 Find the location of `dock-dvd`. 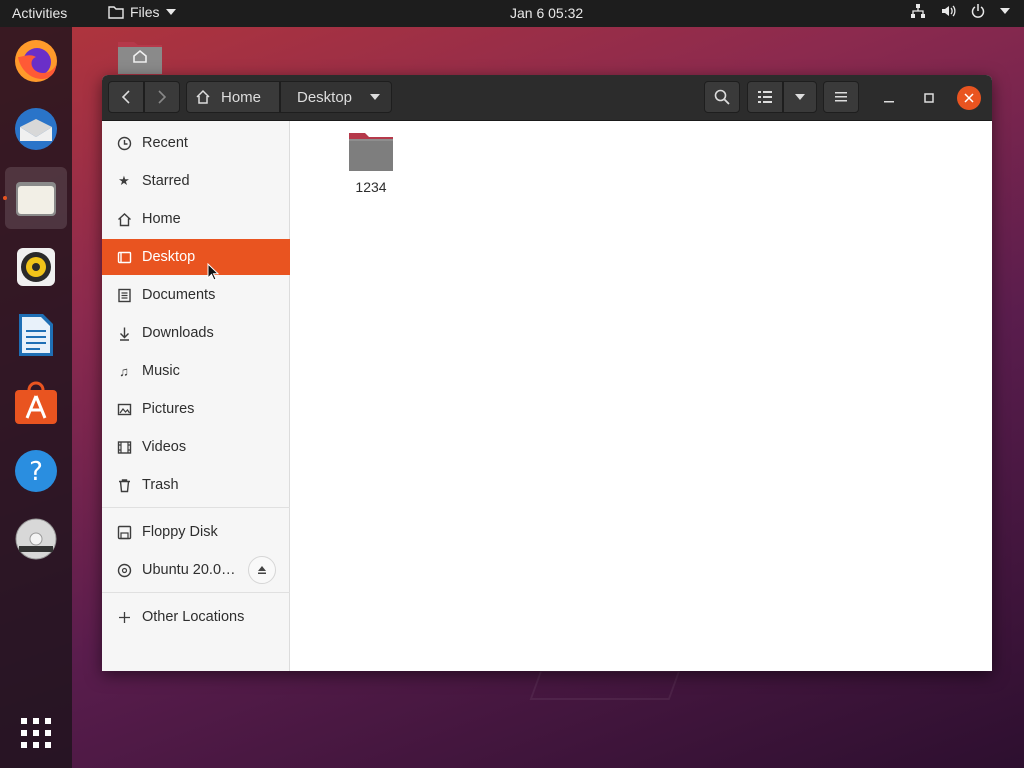

dock-dvd is located at coordinates (36, 539).